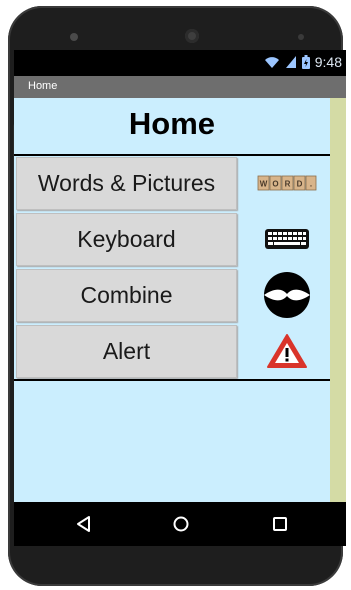  I want to click on nav-bar, so click(180, 524).